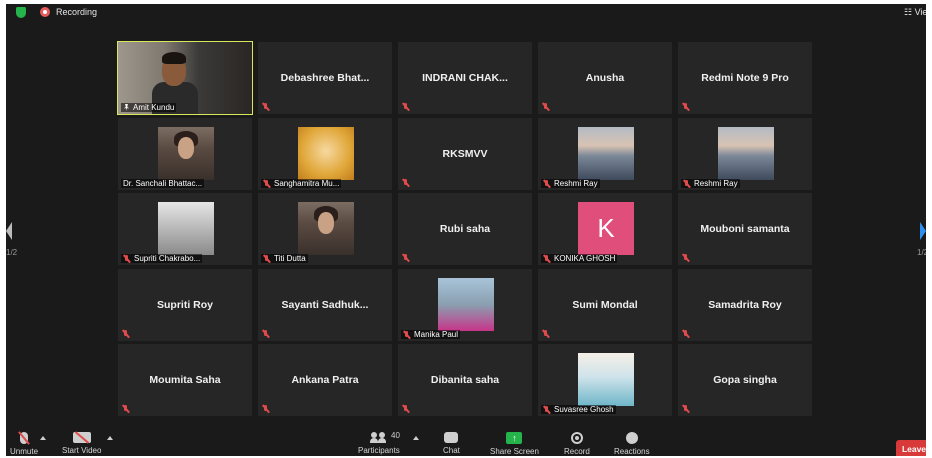 The height and width of the screenshot is (458, 932). I want to click on participant-tile: Titi Dutta, so click(325, 229).